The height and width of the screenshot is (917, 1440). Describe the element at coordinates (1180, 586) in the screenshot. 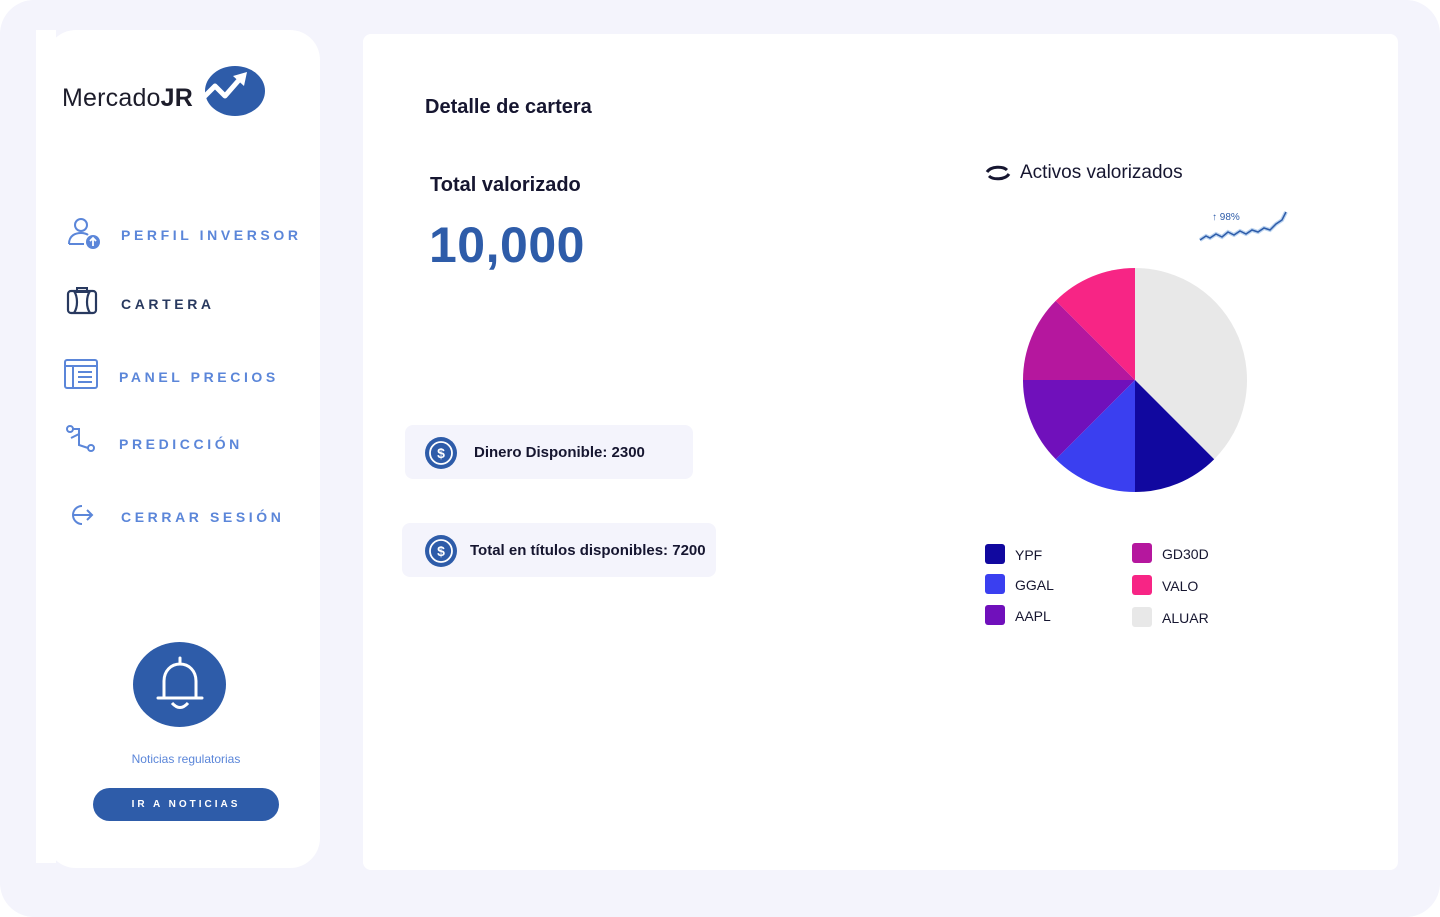

I see `legend-label: VALO` at that location.